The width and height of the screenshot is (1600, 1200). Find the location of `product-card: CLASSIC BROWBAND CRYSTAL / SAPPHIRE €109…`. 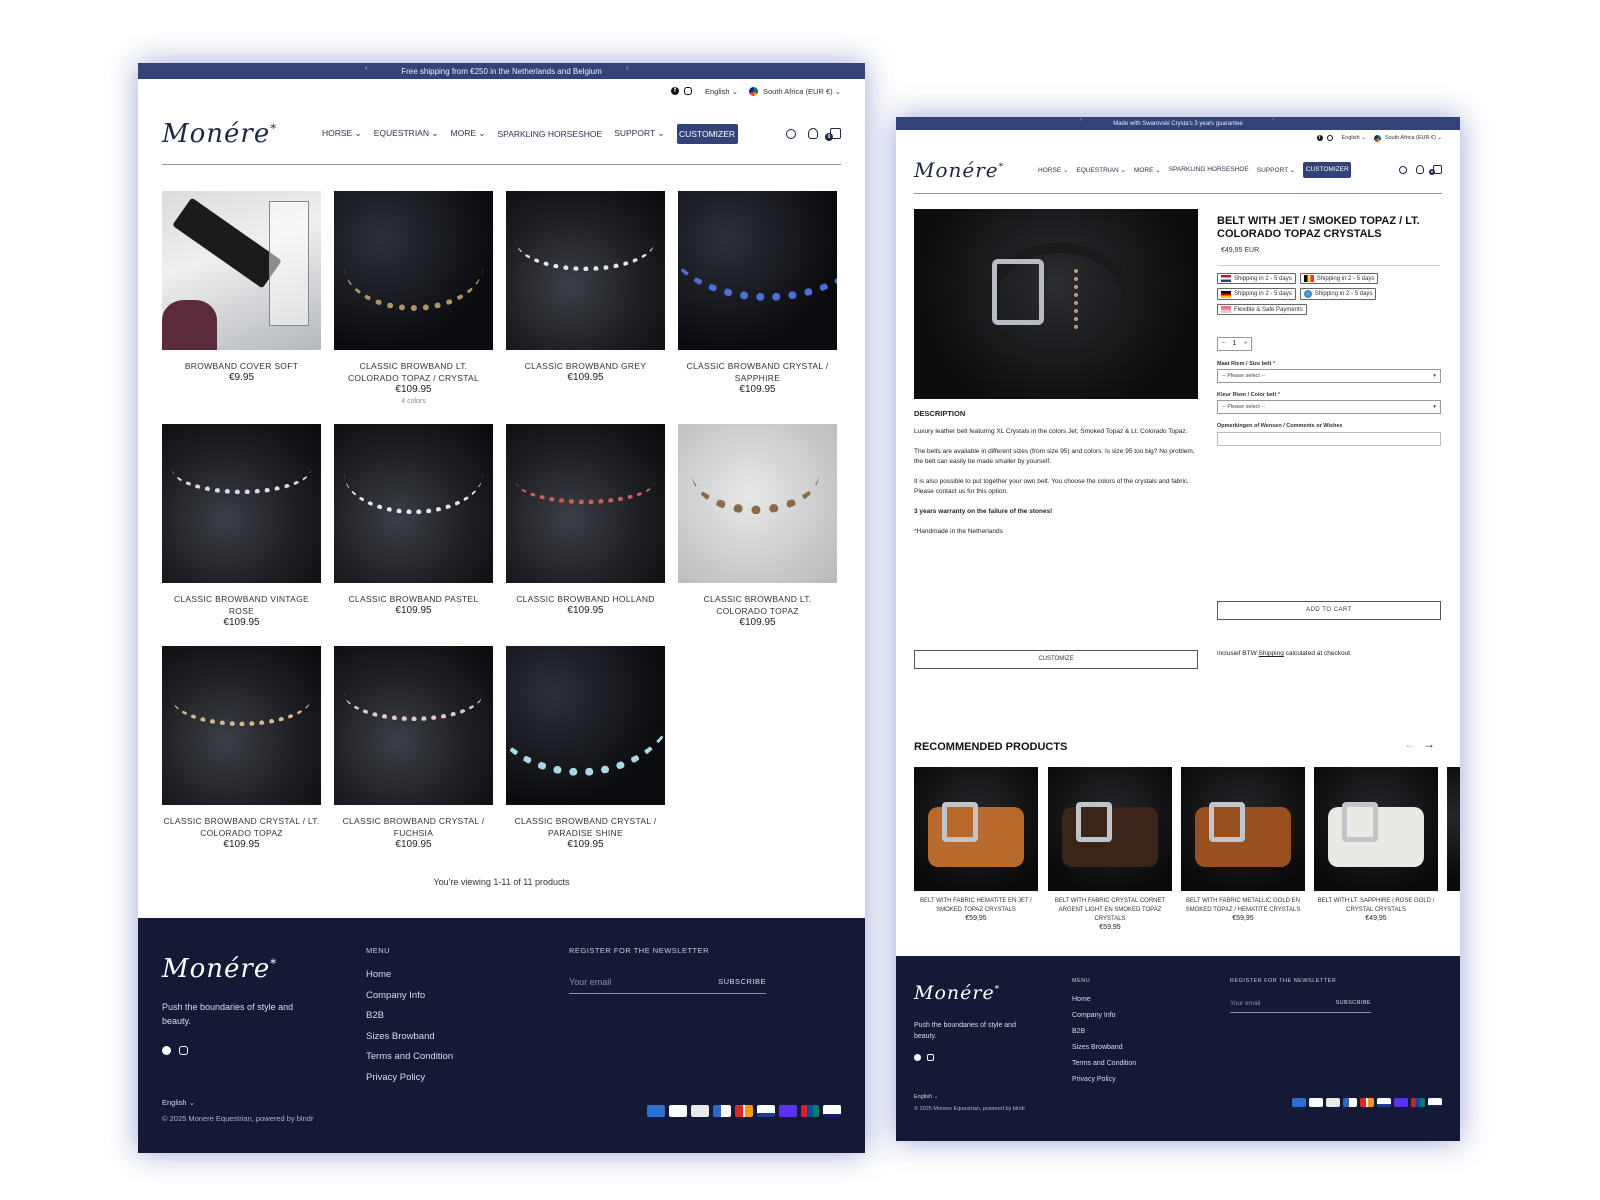

product-card: CLASSIC BROWBAND CRYSTAL / SAPPHIRE €109… is located at coordinates (757, 307).